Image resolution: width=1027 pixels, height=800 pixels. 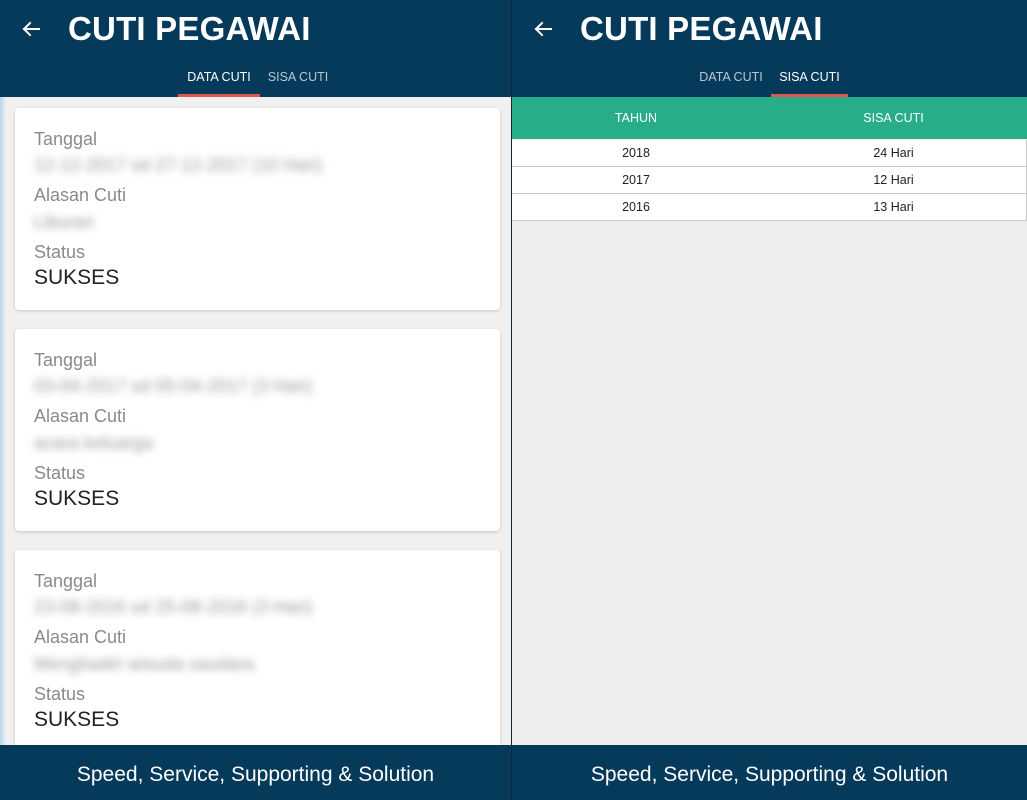 I want to click on tanggal-value: 12-12-2017 sd 27-12-2017 (10 Hari), so click(x=178, y=165).